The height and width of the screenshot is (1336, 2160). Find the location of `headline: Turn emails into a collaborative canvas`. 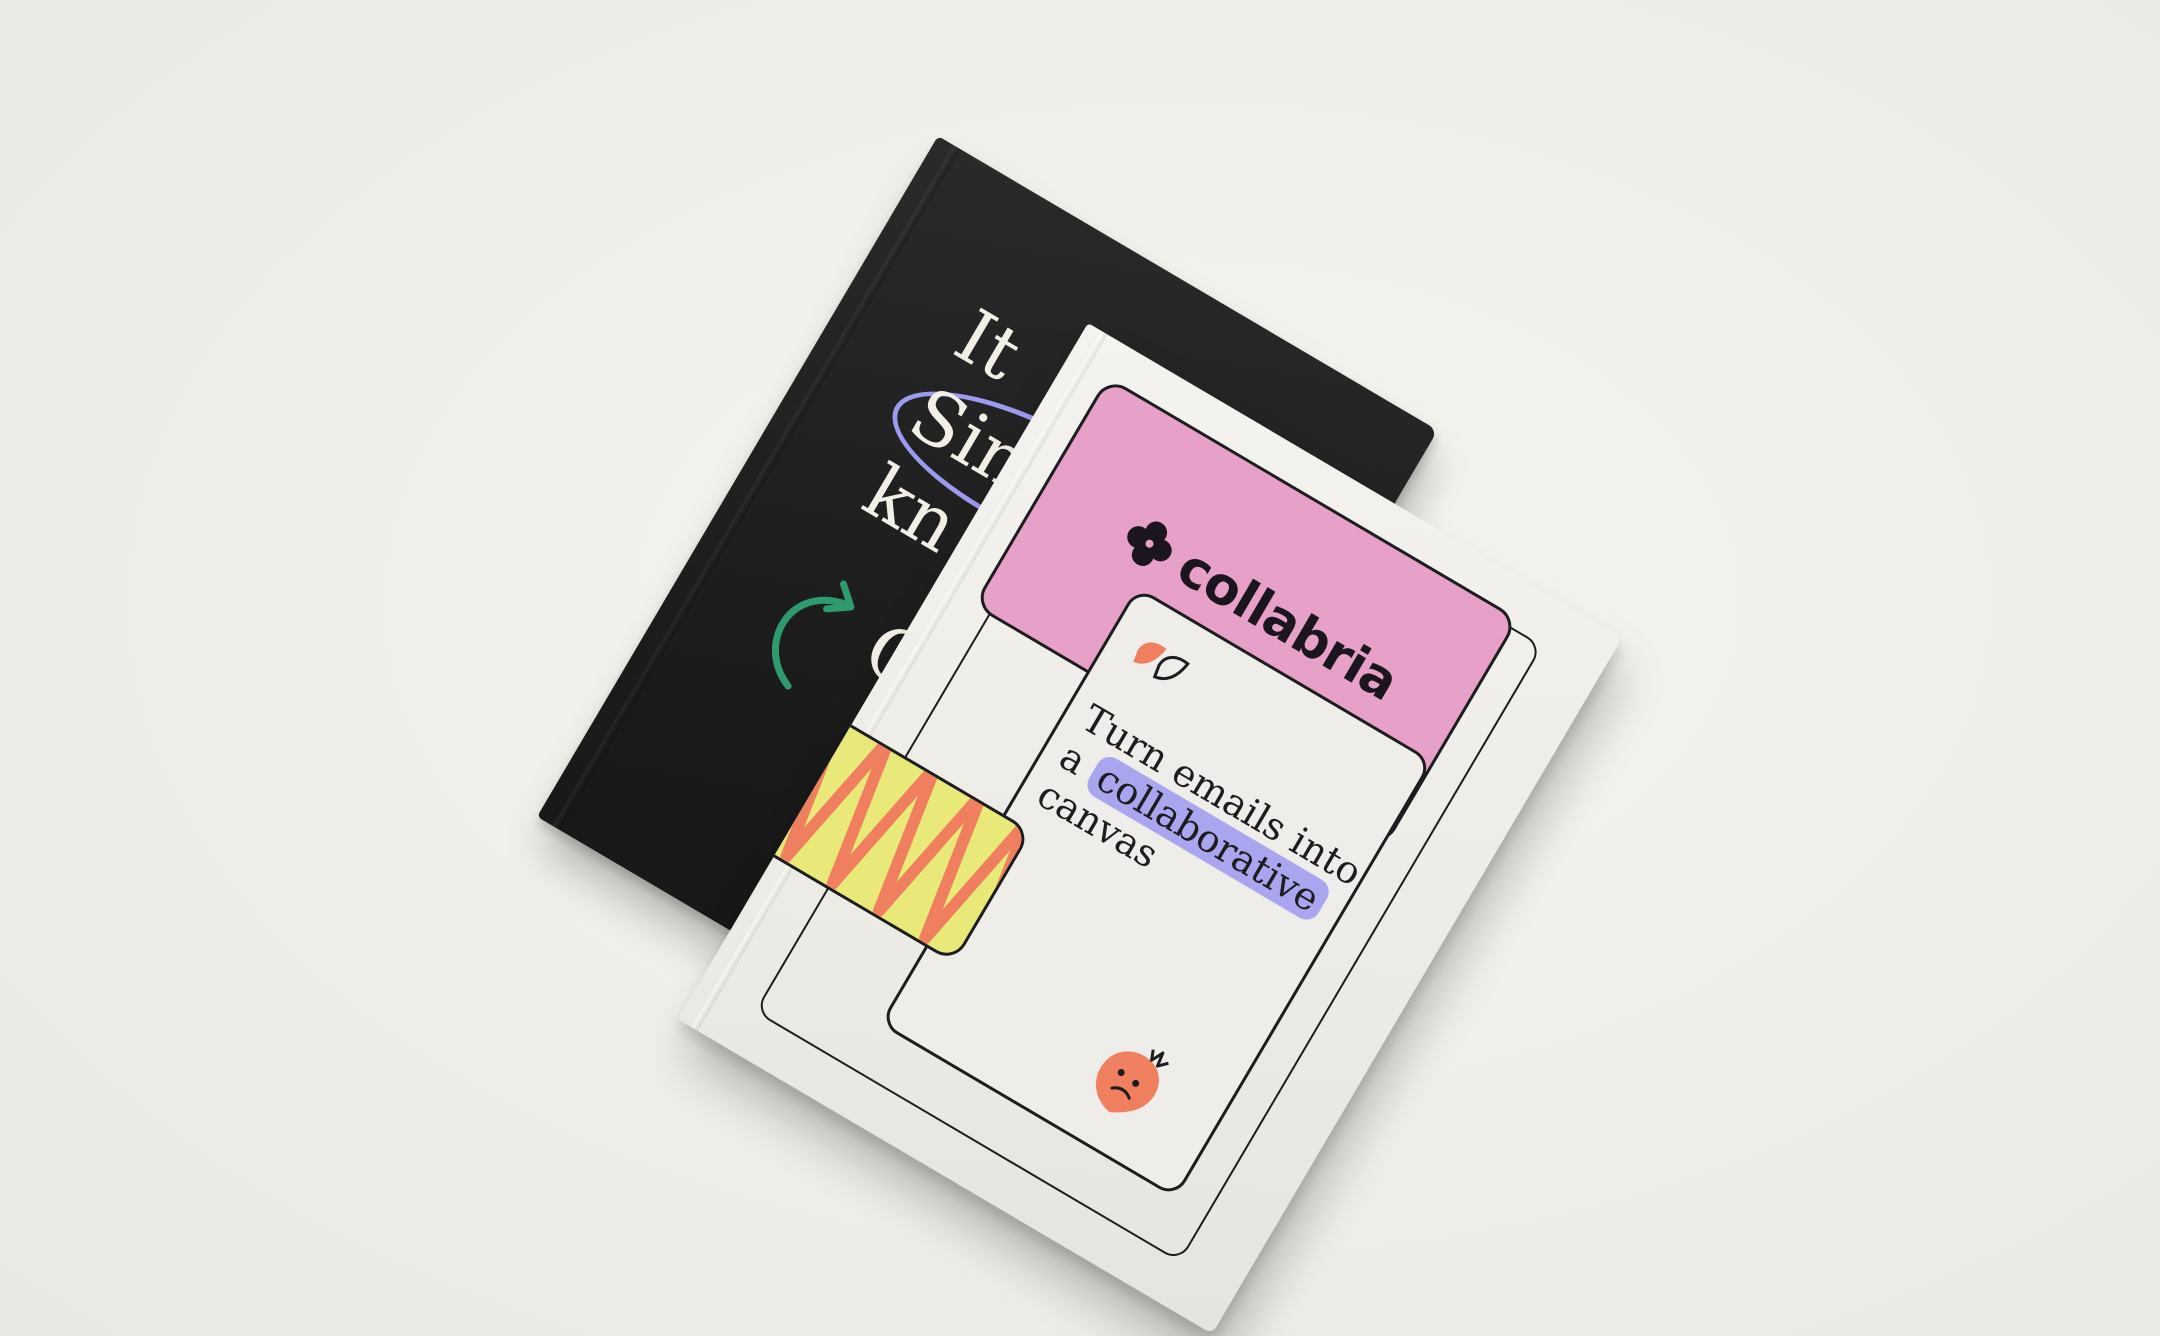

headline: Turn emails into a collaborative canvas is located at coordinates (1201, 834).